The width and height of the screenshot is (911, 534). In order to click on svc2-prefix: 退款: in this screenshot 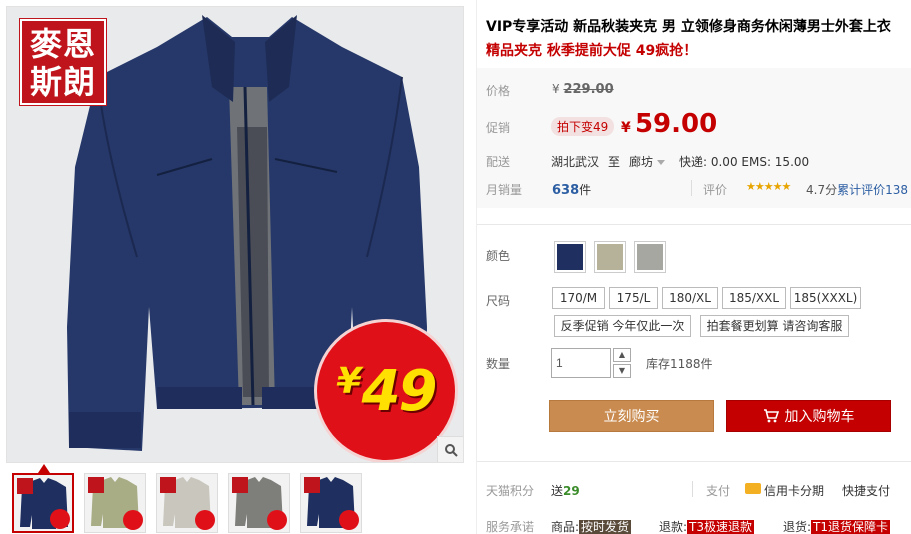, I will do `click(673, 527)`.